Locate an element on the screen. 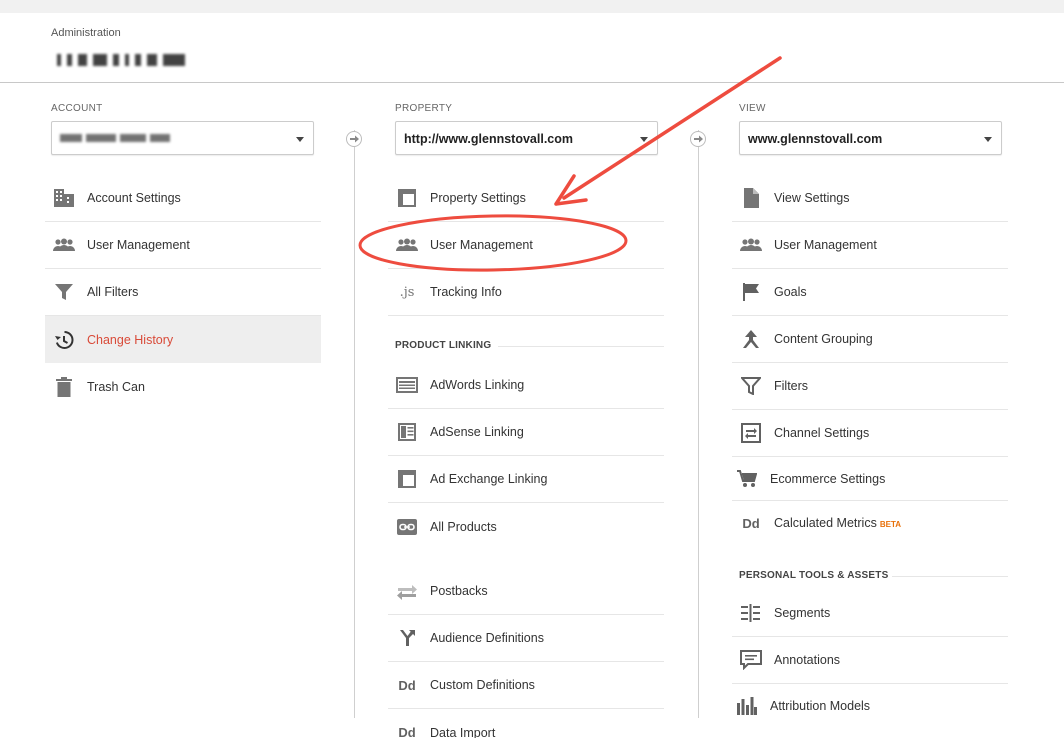 This screenshot has height=738, width=1064. menu-item-all-products: All Products is located at coordinates (526, 526).